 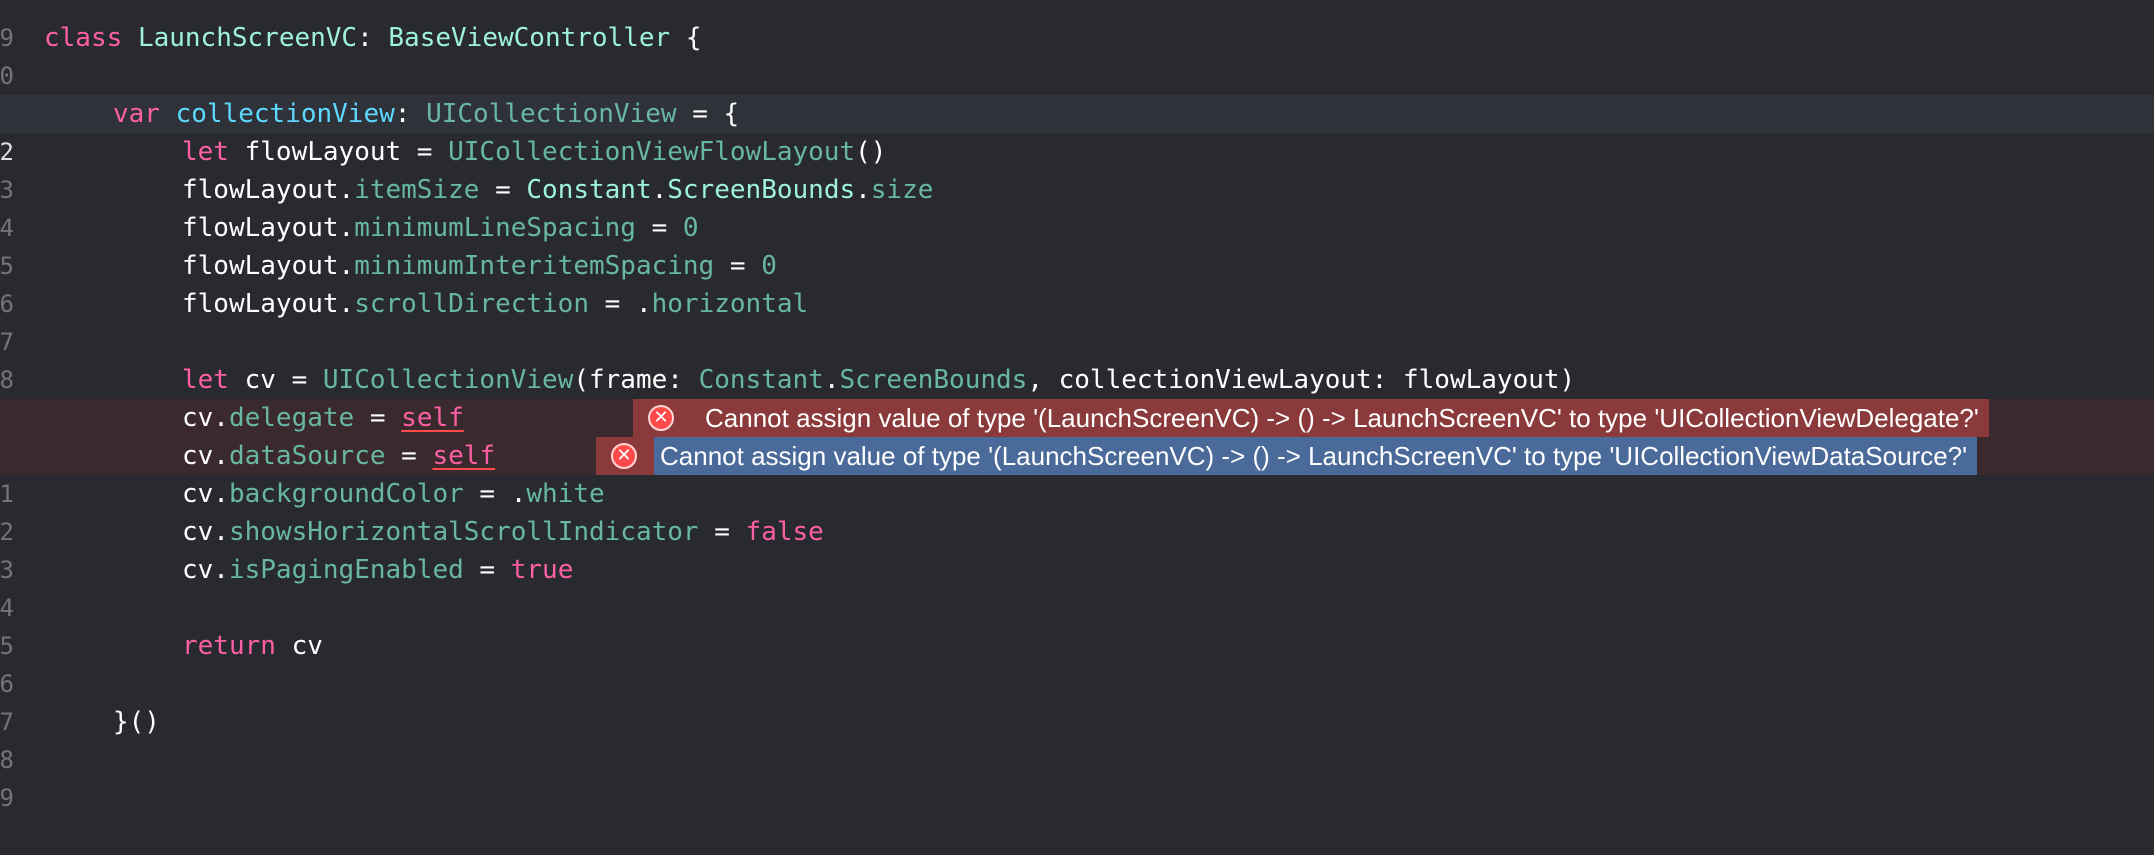 I want to click on property: delegate, so click(x=291, y=418).